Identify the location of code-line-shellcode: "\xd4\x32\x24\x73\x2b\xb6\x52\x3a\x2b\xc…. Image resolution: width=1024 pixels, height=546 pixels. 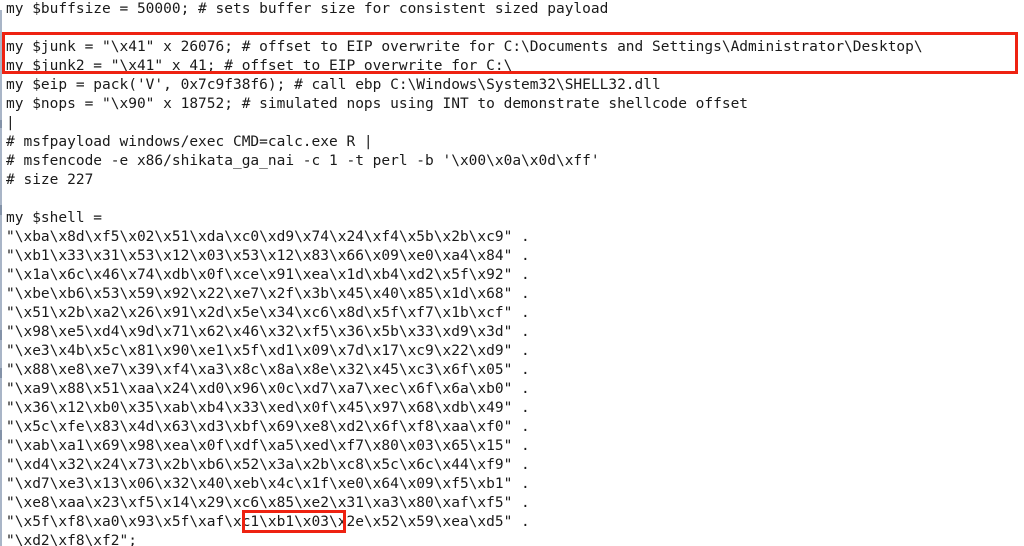
(268, 465).